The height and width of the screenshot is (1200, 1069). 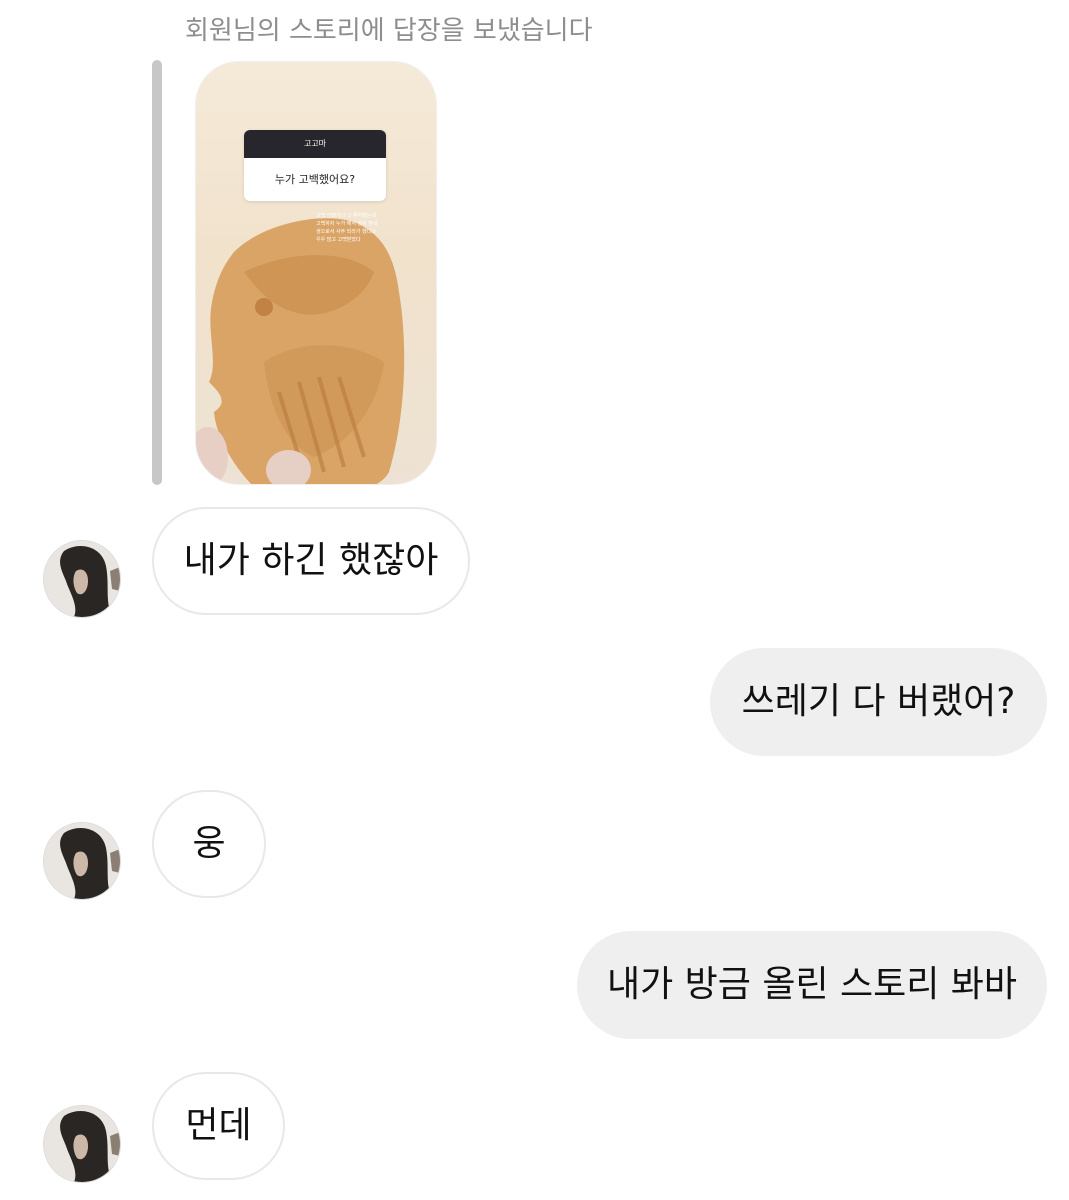 What do you see at coordinates (157, 272) in the screenshot?
I see `reply-quote-bar` at bounding box center [157, 272].